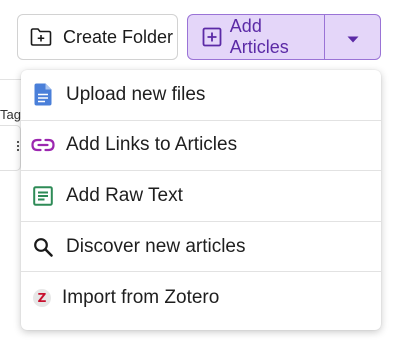 The width and height of the screenshot is (399, 359). What do you see at coordinates (152, 145) in the screenshot?
I see `menu-item-label: Add Links to Articles` at bounding box center [152, 145].